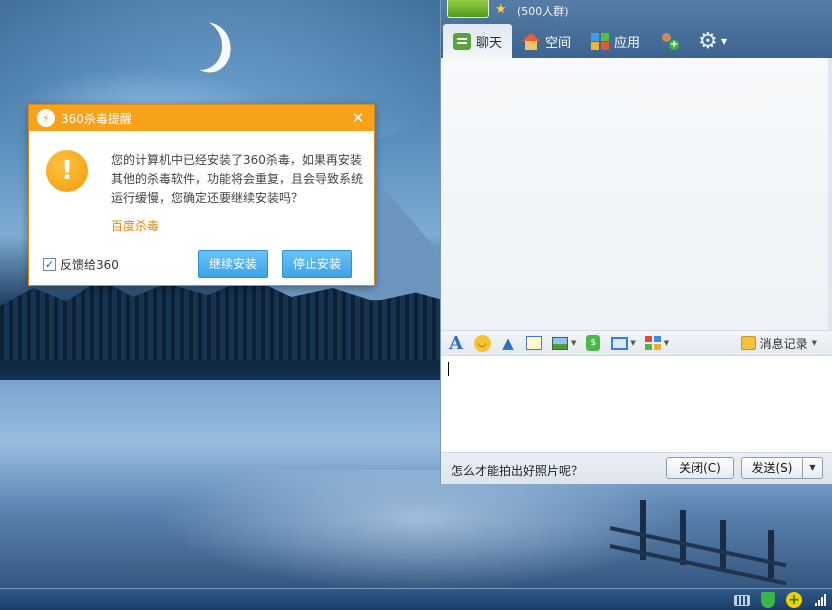  I want to click on chat-footer: 怎么才能拍出好照片呢？ 关闭(C) 发送(S) ▼, so click(636, 468).